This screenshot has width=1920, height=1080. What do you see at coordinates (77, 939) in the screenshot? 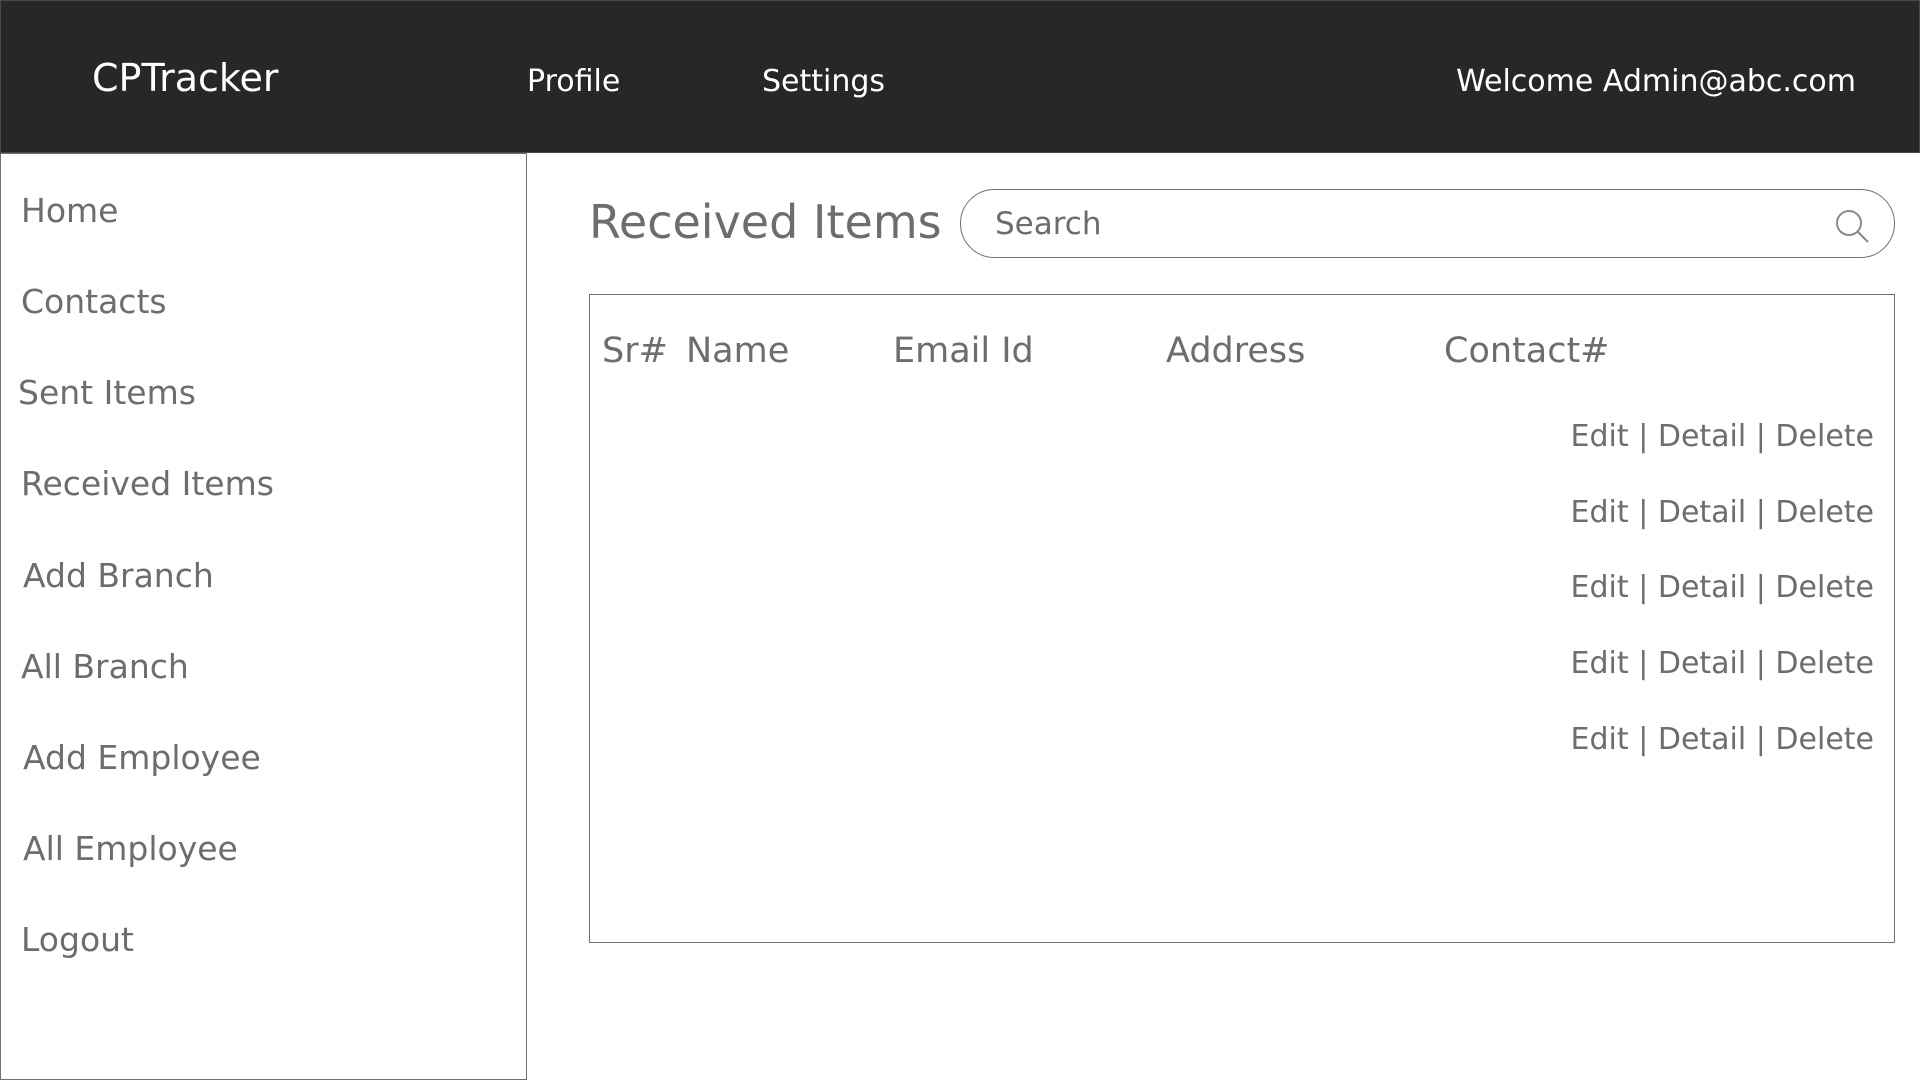
I see `sidebar-item-logout: Logout` at bounding box center [77, 939].